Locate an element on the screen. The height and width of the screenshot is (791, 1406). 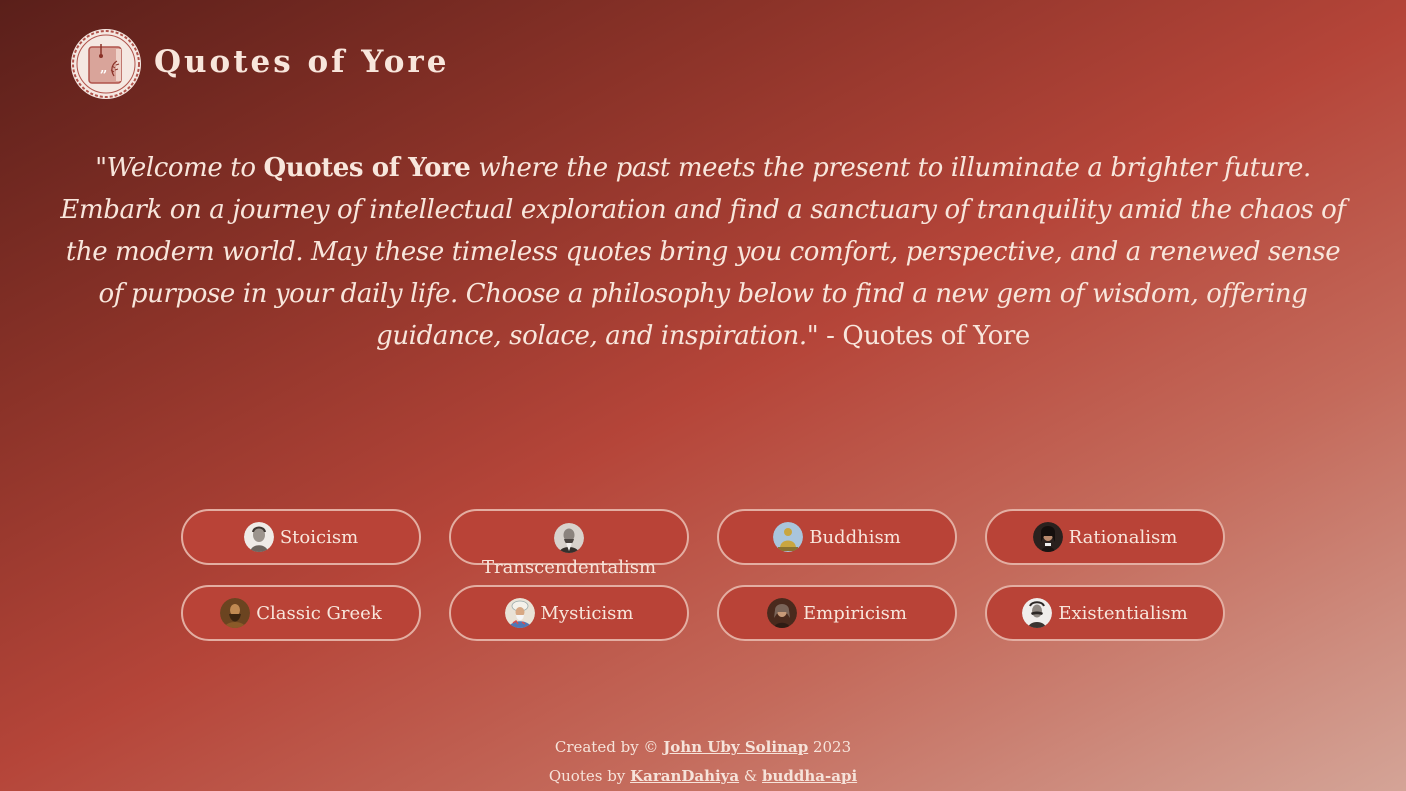
philosophy-button-classic-greek: Classic Greek is located at coordinates (301, 613).